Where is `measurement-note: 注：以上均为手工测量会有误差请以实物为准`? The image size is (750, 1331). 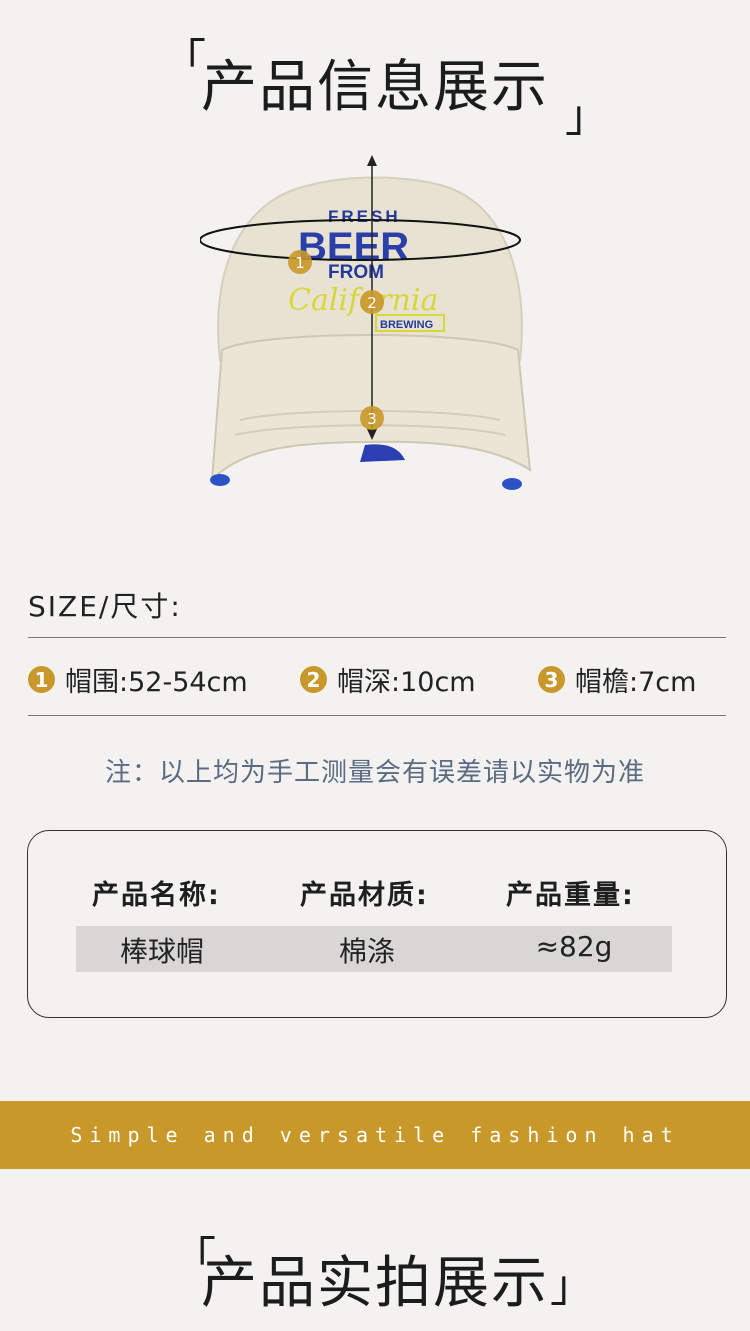 measurement-note: 注：以上均为手工测量会有误差请以实物为准 is located at coordinates (374, 773).